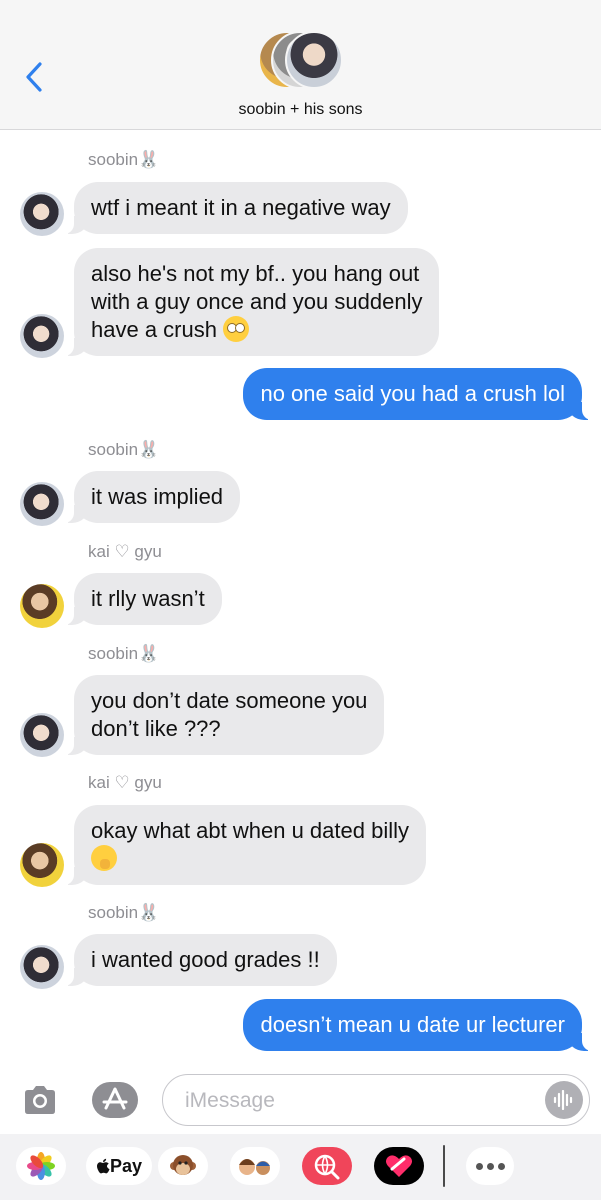 Image resolution: width=601 pixels, height=1200 pixels. I want to click on drawer-divider, so click(444, 1166).